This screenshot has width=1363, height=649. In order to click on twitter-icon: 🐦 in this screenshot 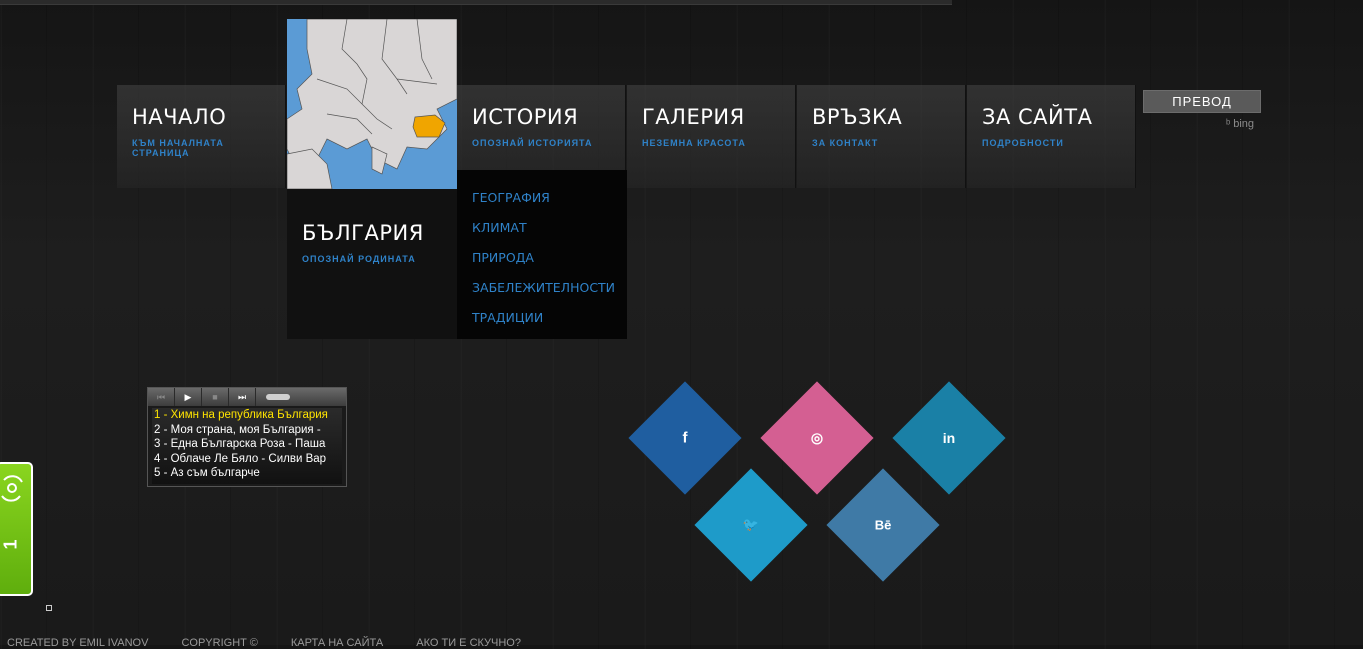, I will do `click(751, 524)`.